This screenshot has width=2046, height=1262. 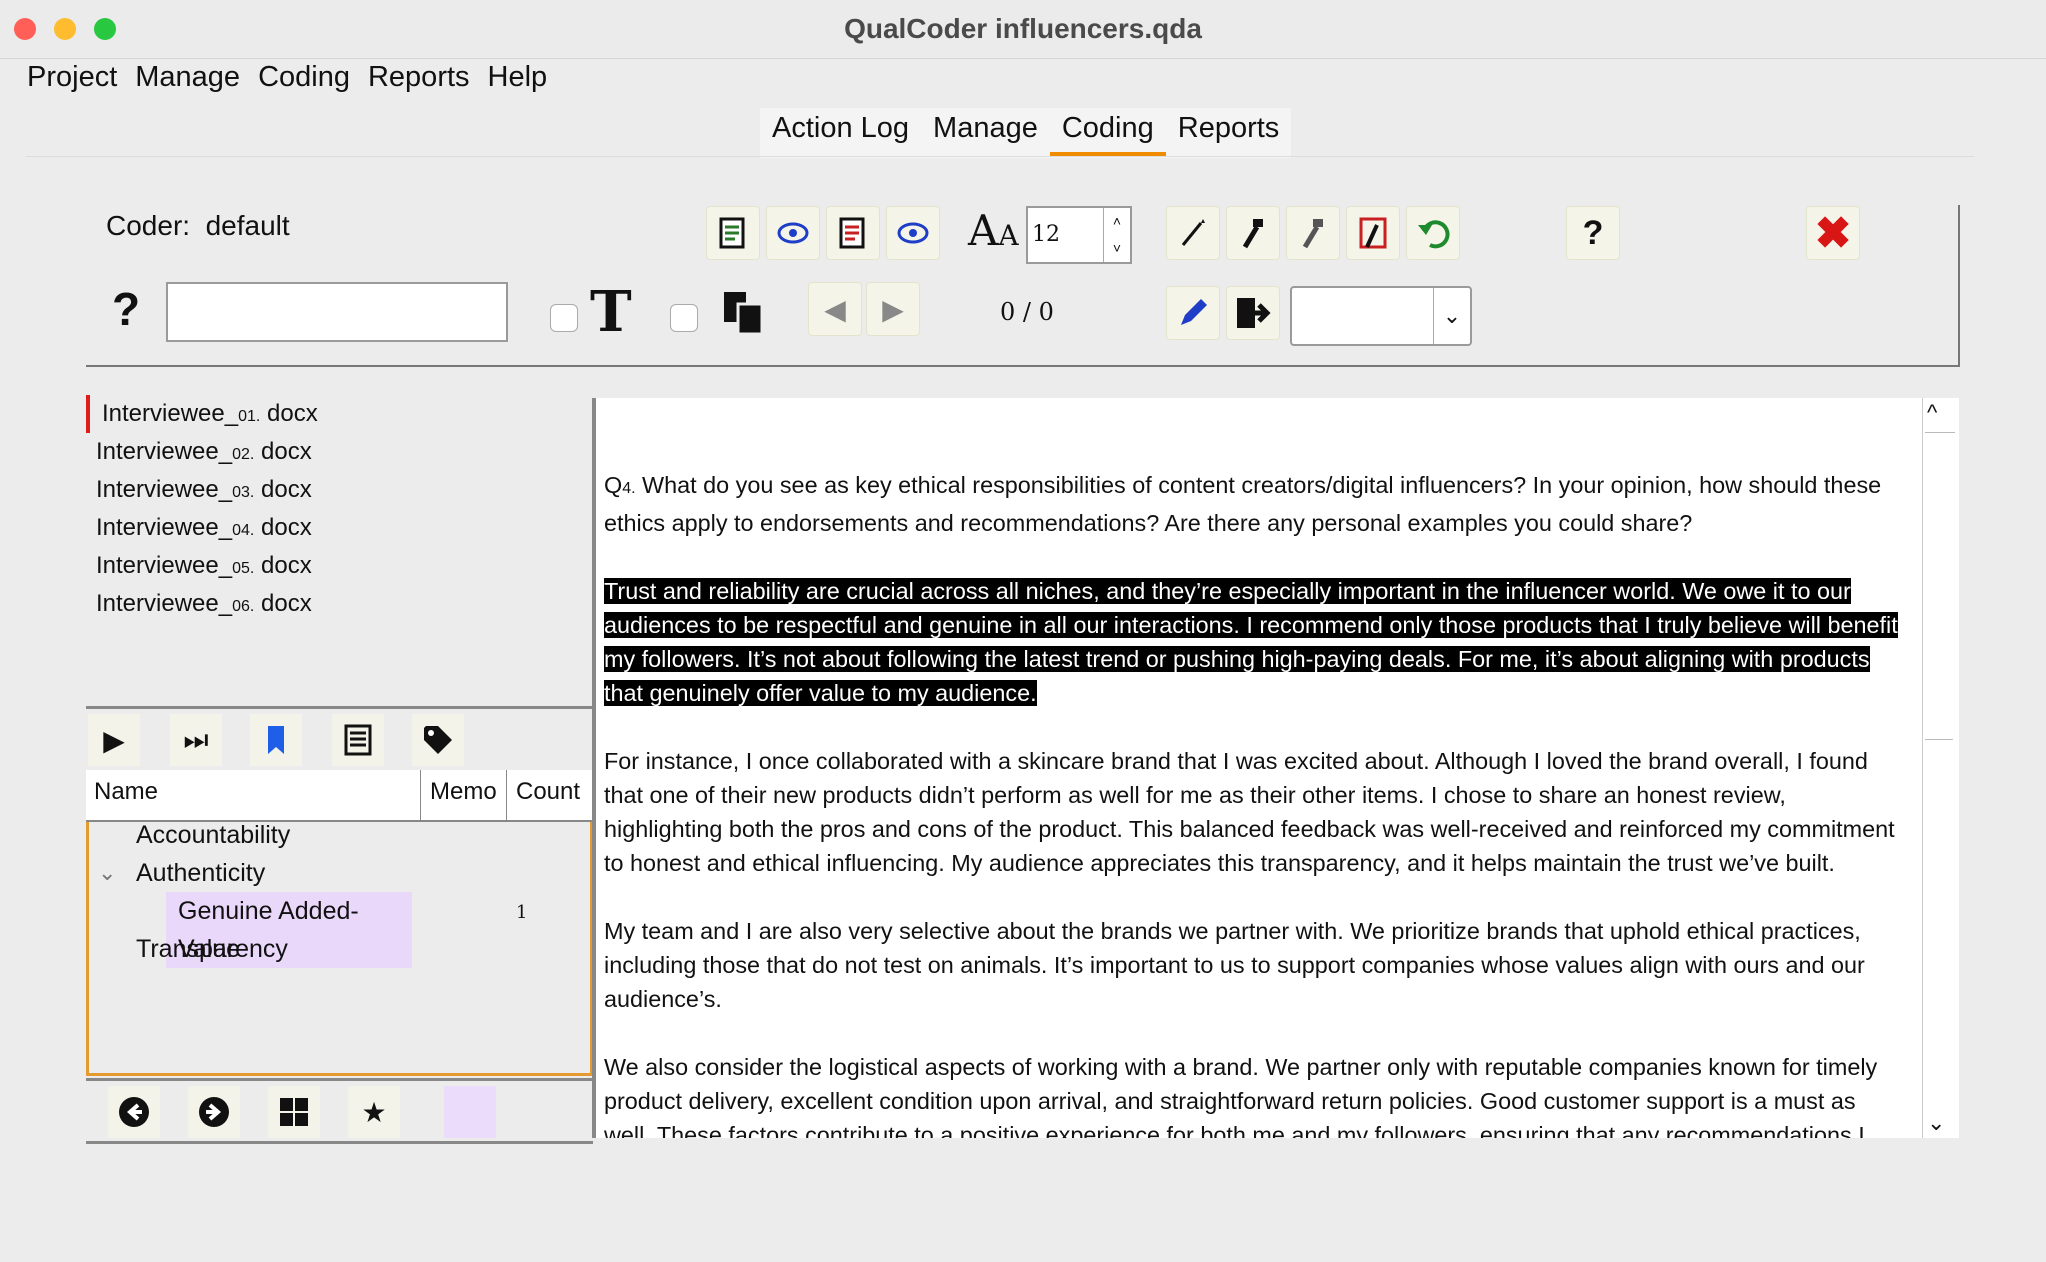 What do you see at coordinates (611, 312) in the screenshot?
I see `text-search-icon: T` at bounding box center [611, 312].